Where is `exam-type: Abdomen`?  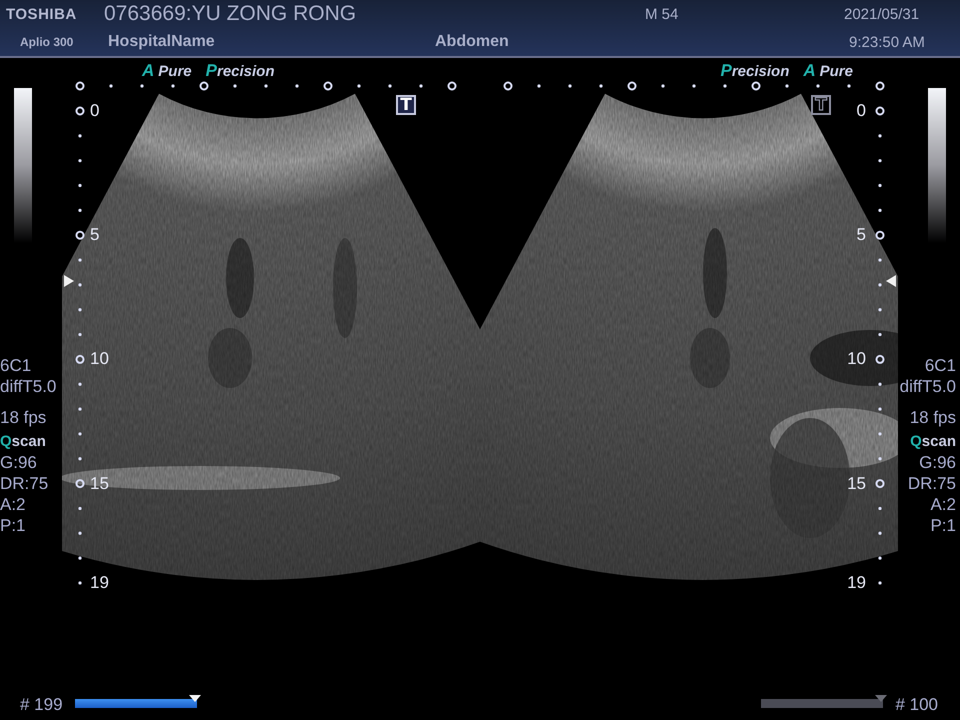
exam-type: Abdomen is located at coordinates (472, 42).